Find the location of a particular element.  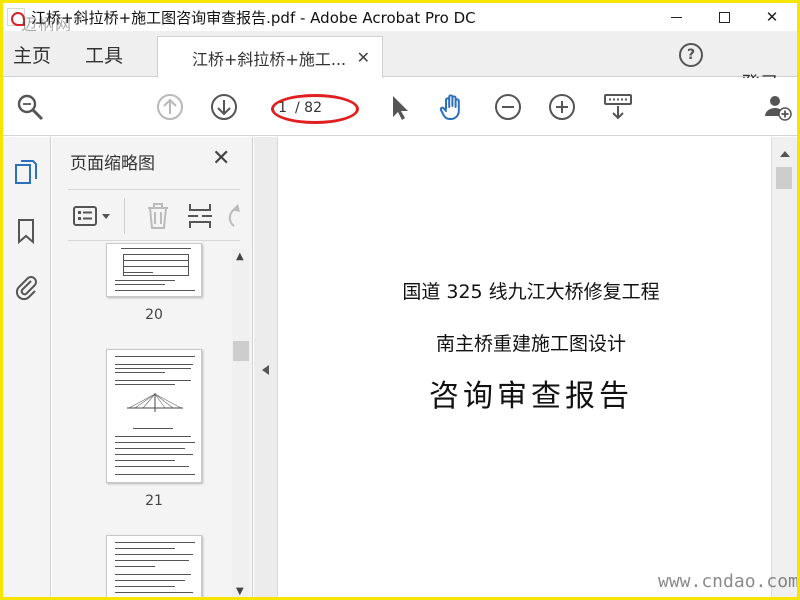

attachment-icon is located at coordinates (26, 287).